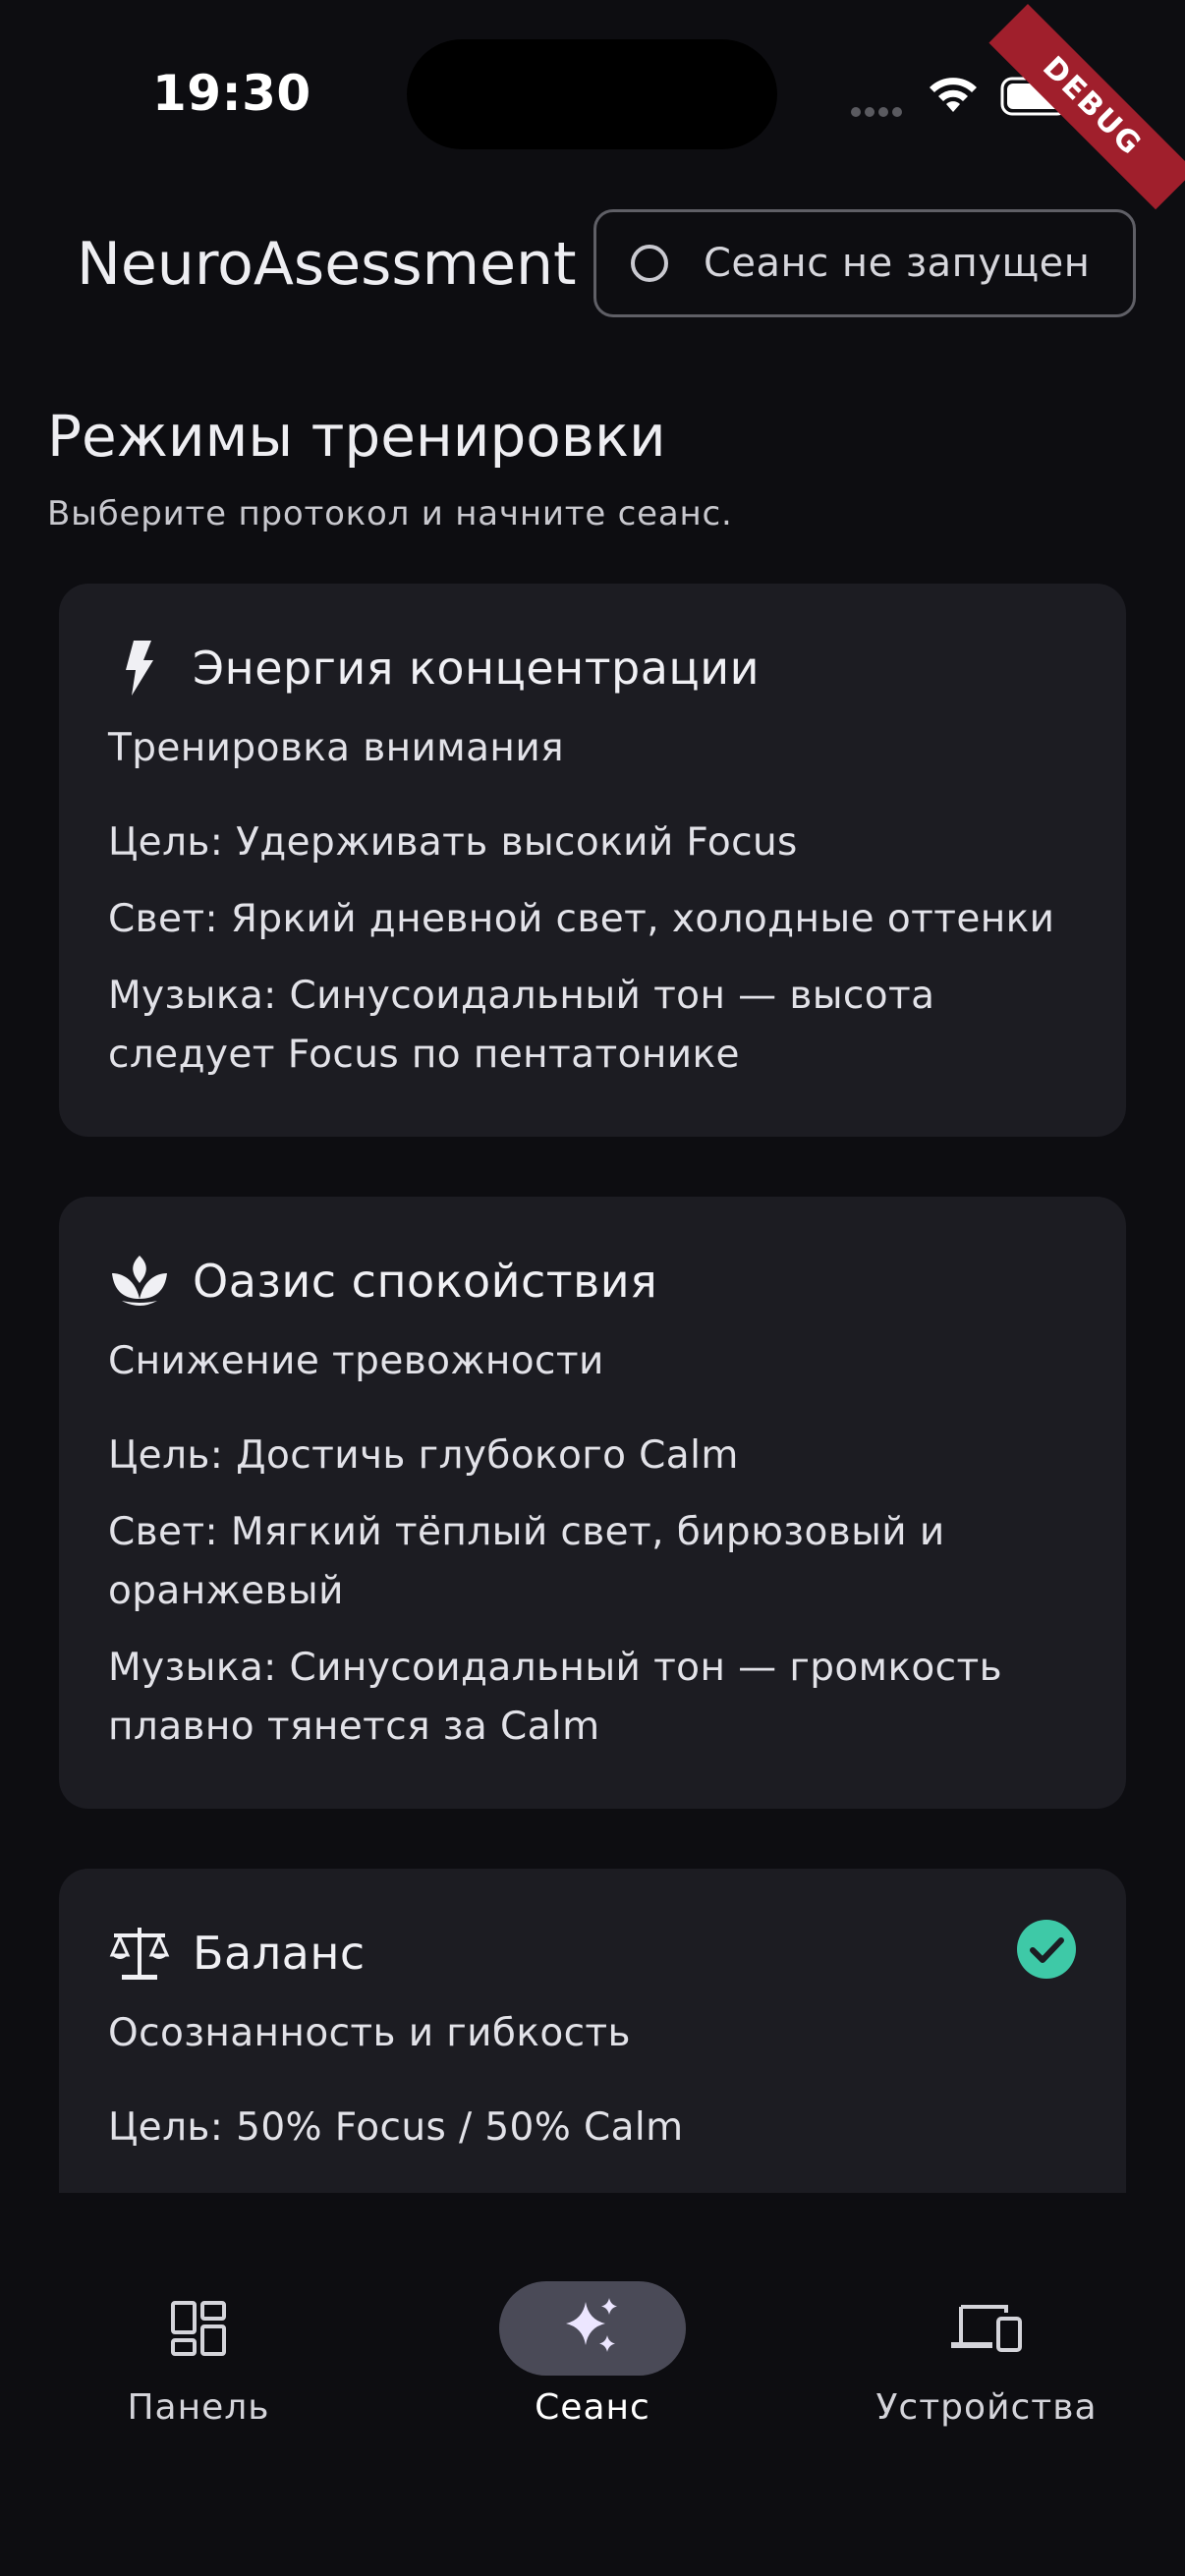 Image resolution: width=1185 pixels, height=2576 pixels. Describe the element at coordinates (396, 2127) in the screenshot. I see `mode-goal: Цель: 50% Focus / 50% Calm` at that location.